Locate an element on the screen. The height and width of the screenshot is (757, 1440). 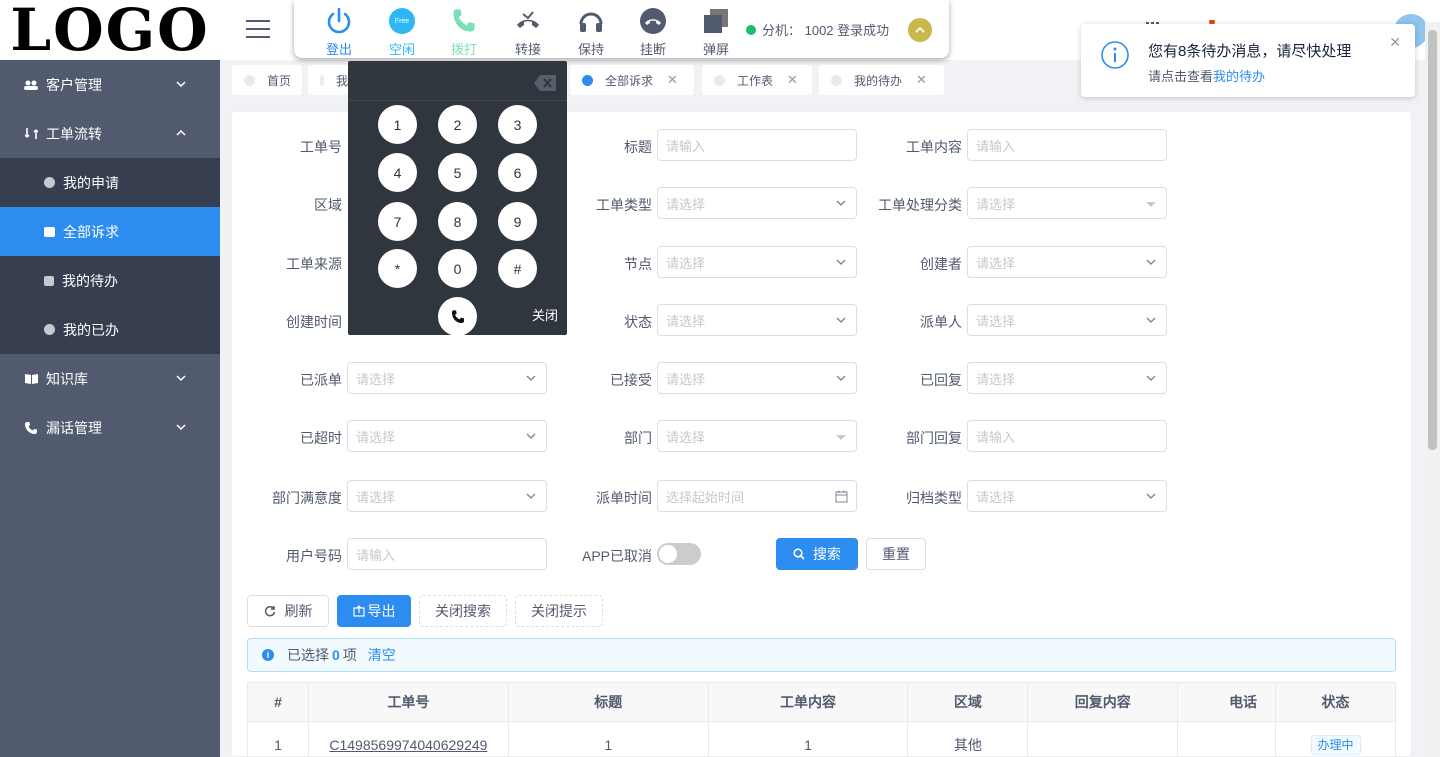
sidebar-subitem-my-apply: 我的申请 is located at coordinates (110, 182).